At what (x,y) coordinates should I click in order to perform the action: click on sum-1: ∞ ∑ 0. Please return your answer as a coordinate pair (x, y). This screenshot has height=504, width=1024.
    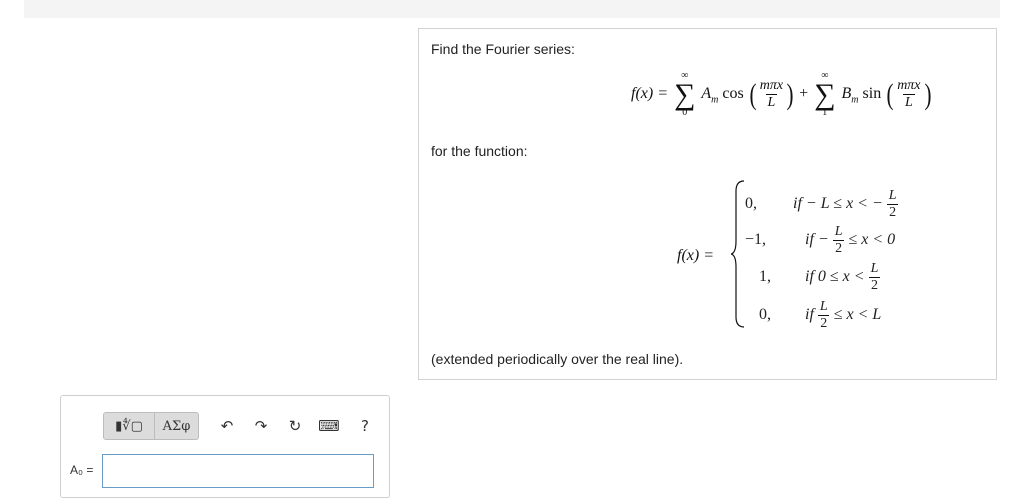
    Looking at the image, I should click on (684, 94).